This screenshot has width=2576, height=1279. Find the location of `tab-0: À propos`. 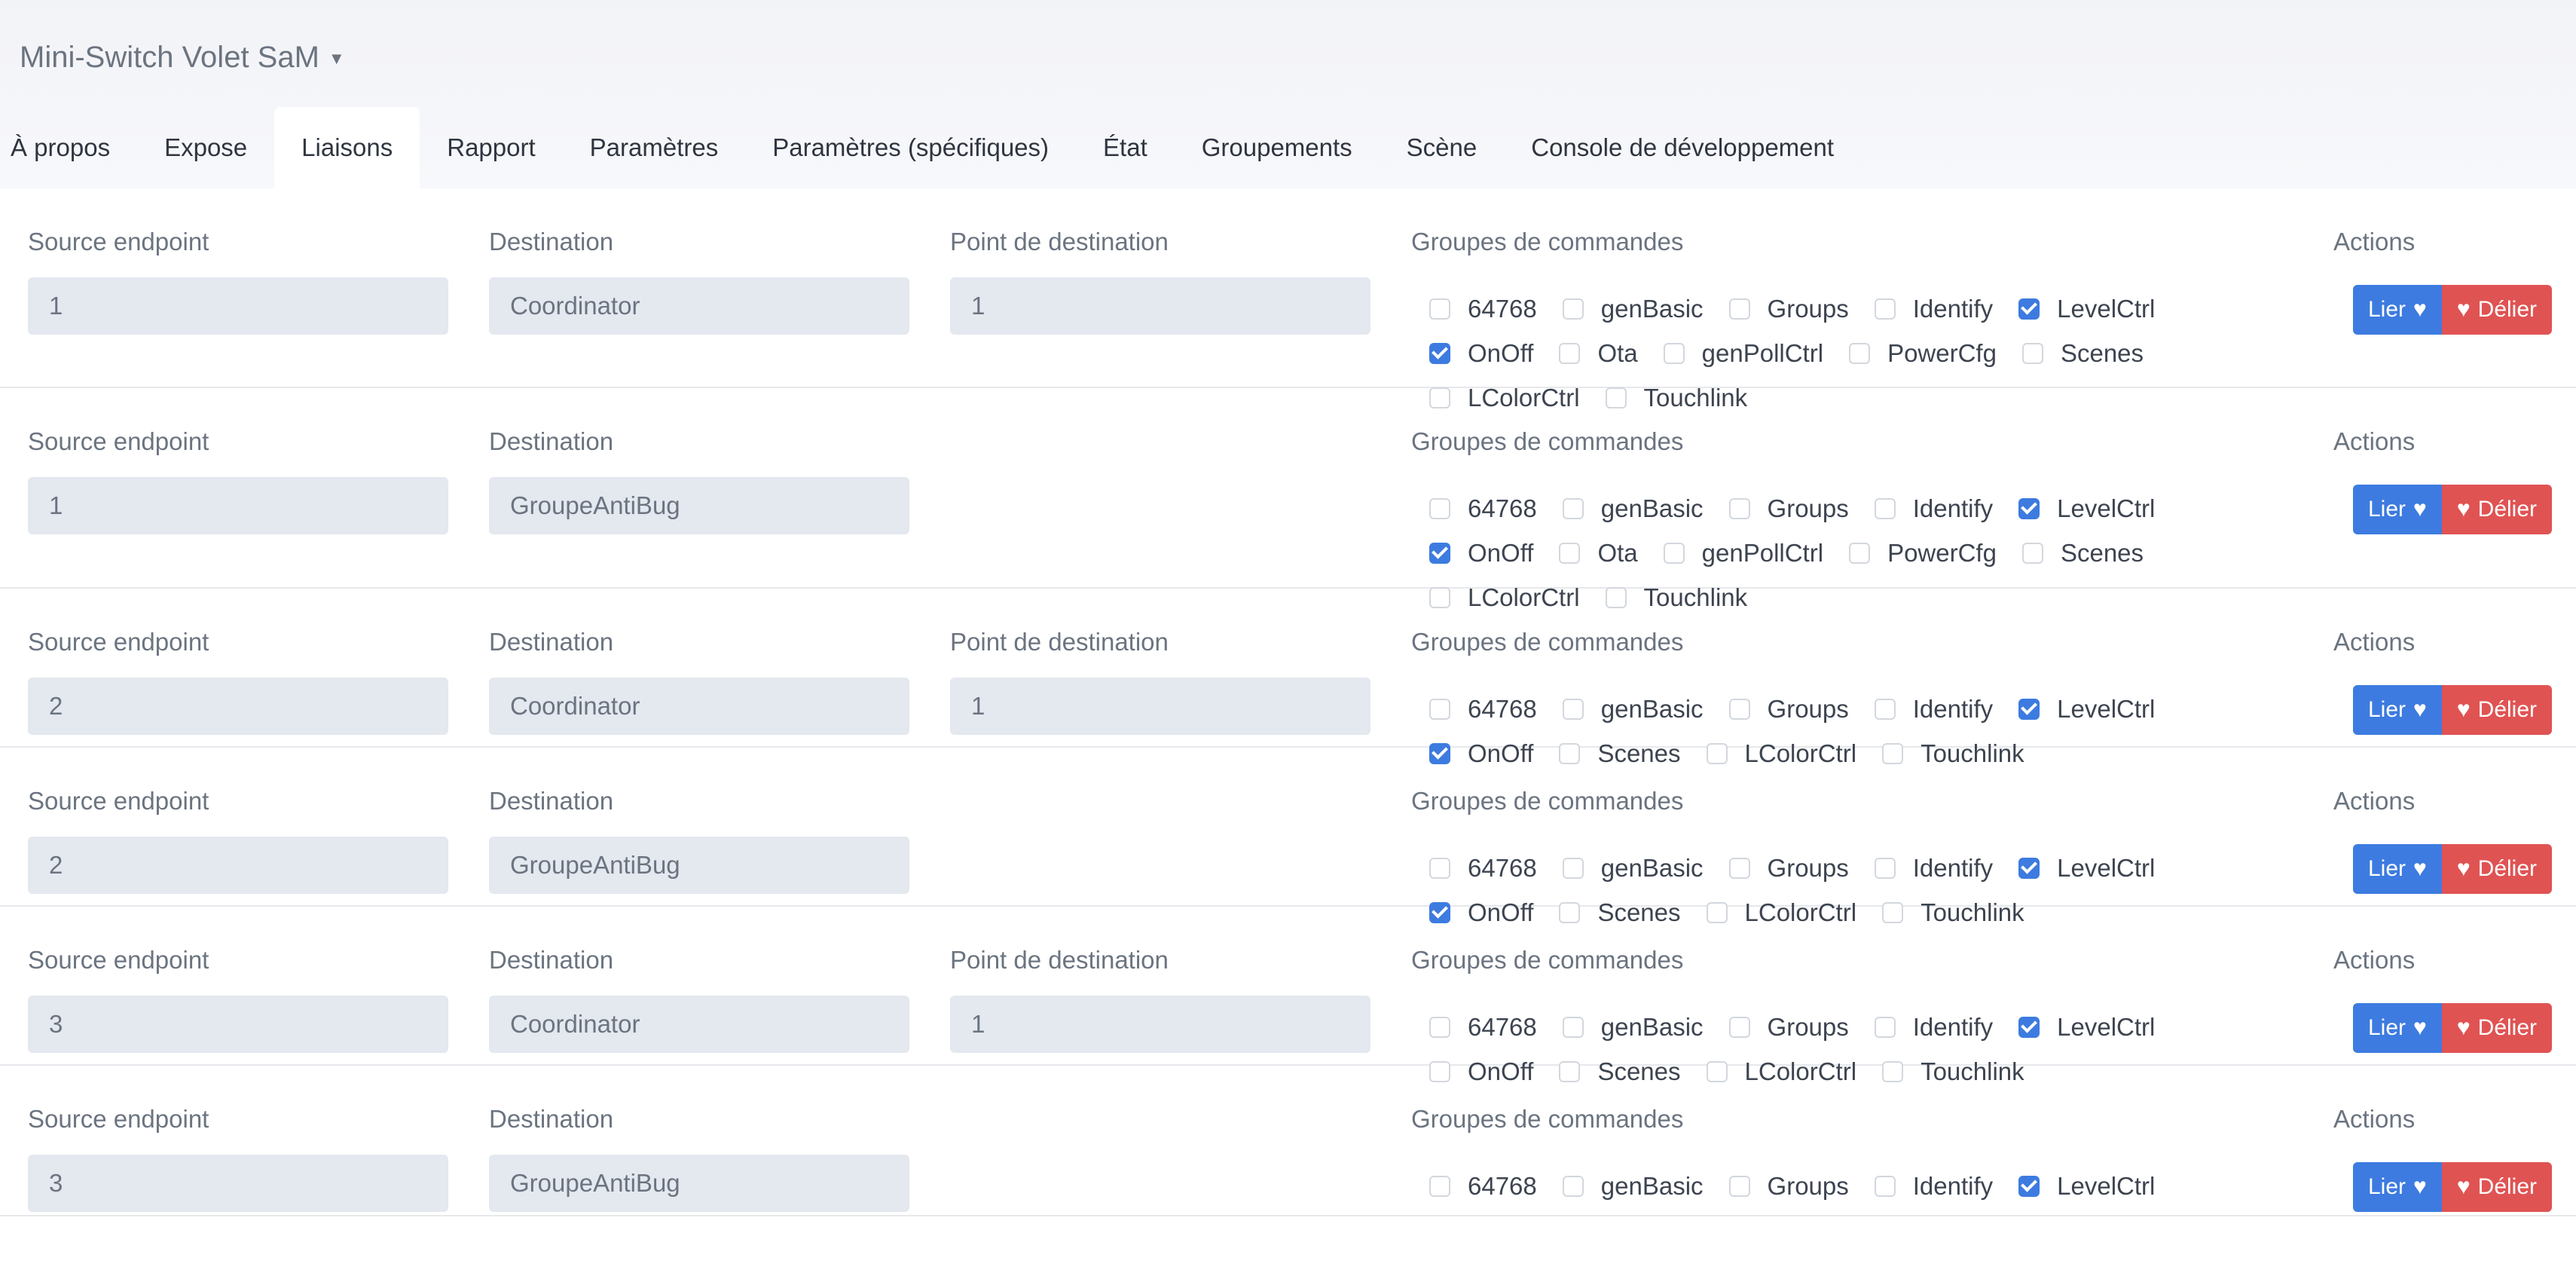

tab-0: À propos is located at coordinates (68, 147).